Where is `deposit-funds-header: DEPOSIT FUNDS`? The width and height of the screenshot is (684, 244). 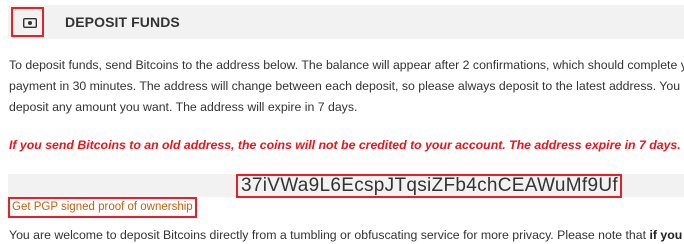
deposit-funds-header: DEPOSIT FUNDS is located at coordinates (346, 22).